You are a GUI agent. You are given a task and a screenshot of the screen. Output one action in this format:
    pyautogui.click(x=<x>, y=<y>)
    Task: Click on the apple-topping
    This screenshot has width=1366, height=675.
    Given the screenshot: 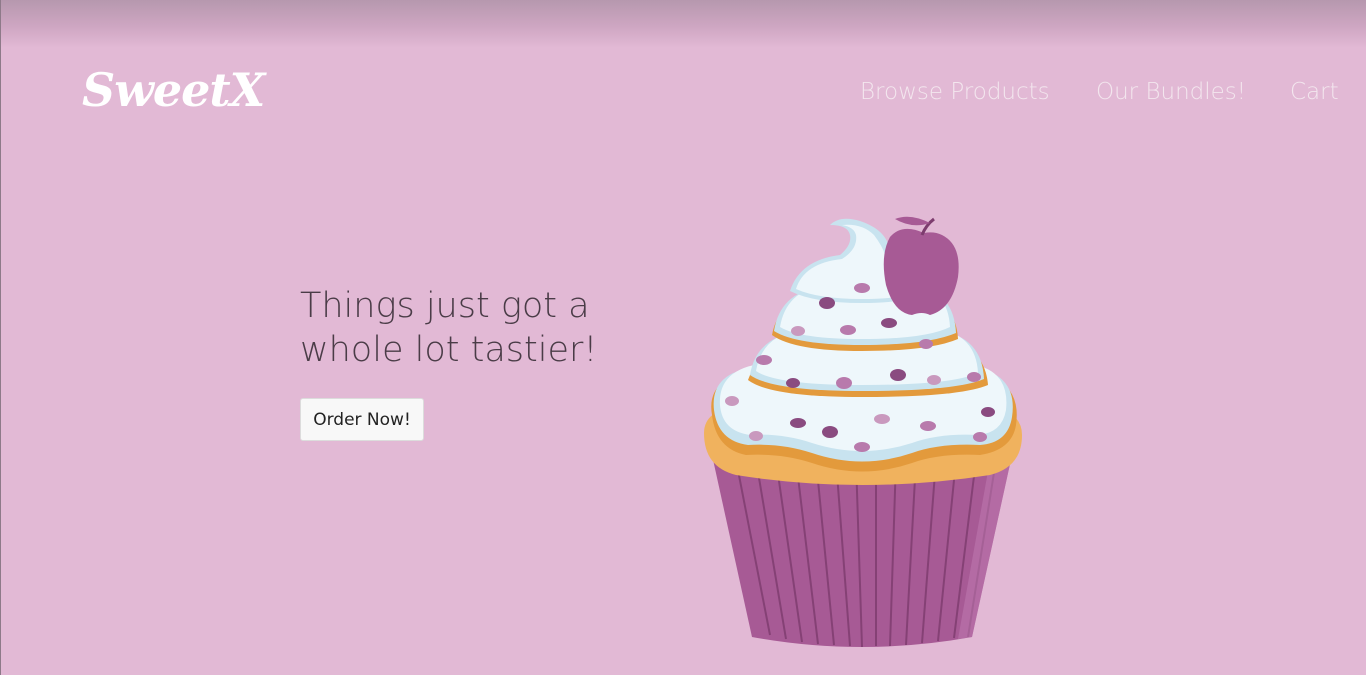 What is the action you would take?
    pyautogui.click(x=921, y=265)
    